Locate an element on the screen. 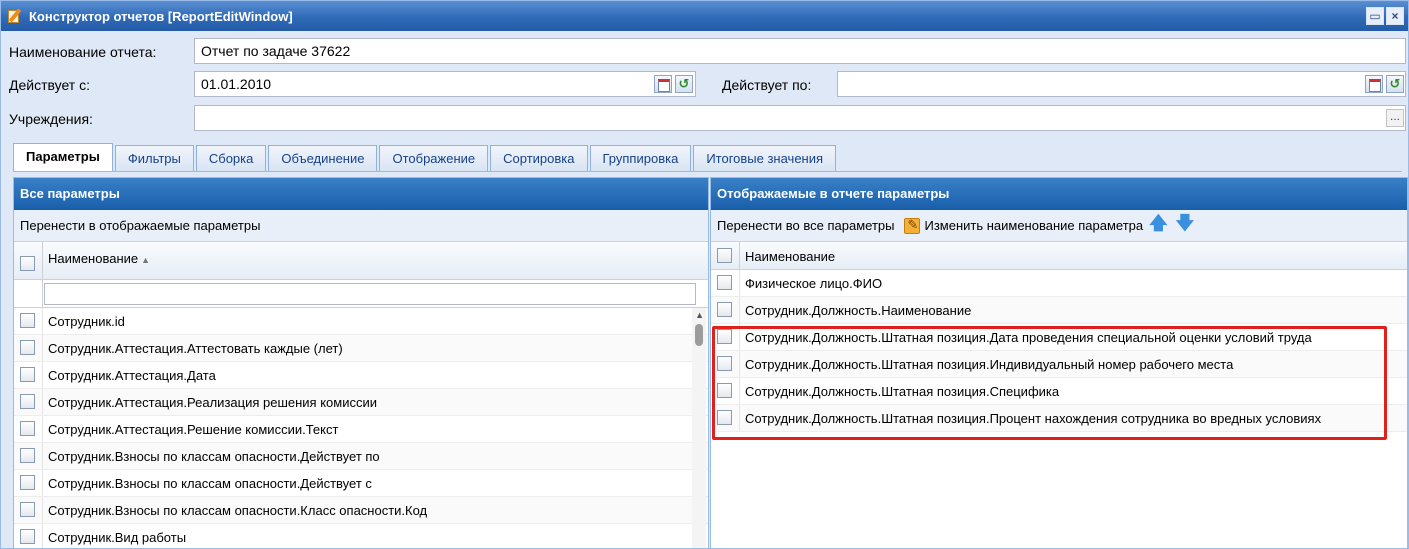 The height and width of the screenshot is (549, 1409). valid-from-clear-icon is located at coordinates (684, 84).